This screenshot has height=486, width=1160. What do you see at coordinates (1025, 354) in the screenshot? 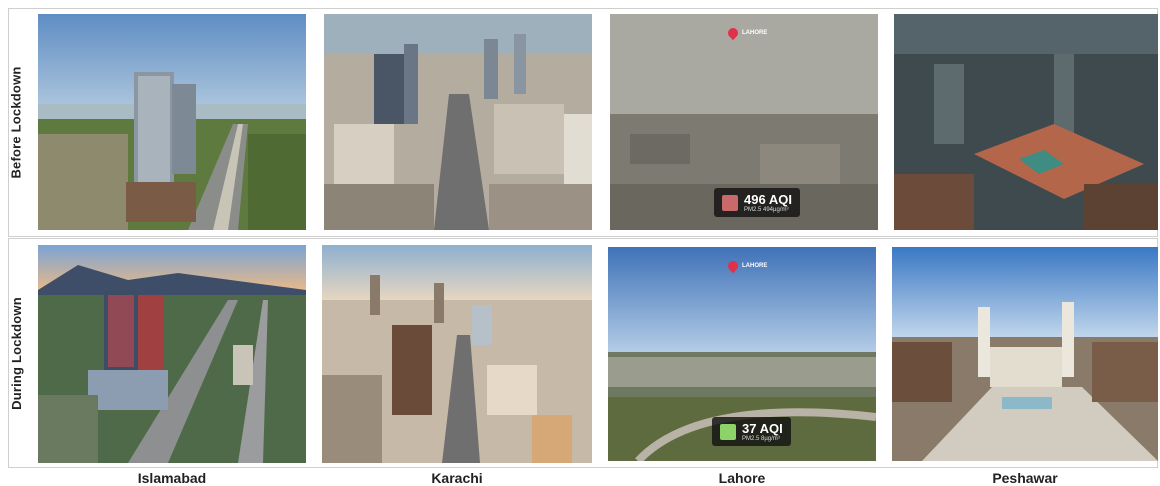
I see `peshawar-during-photo` at bounding box center [1025, 354].